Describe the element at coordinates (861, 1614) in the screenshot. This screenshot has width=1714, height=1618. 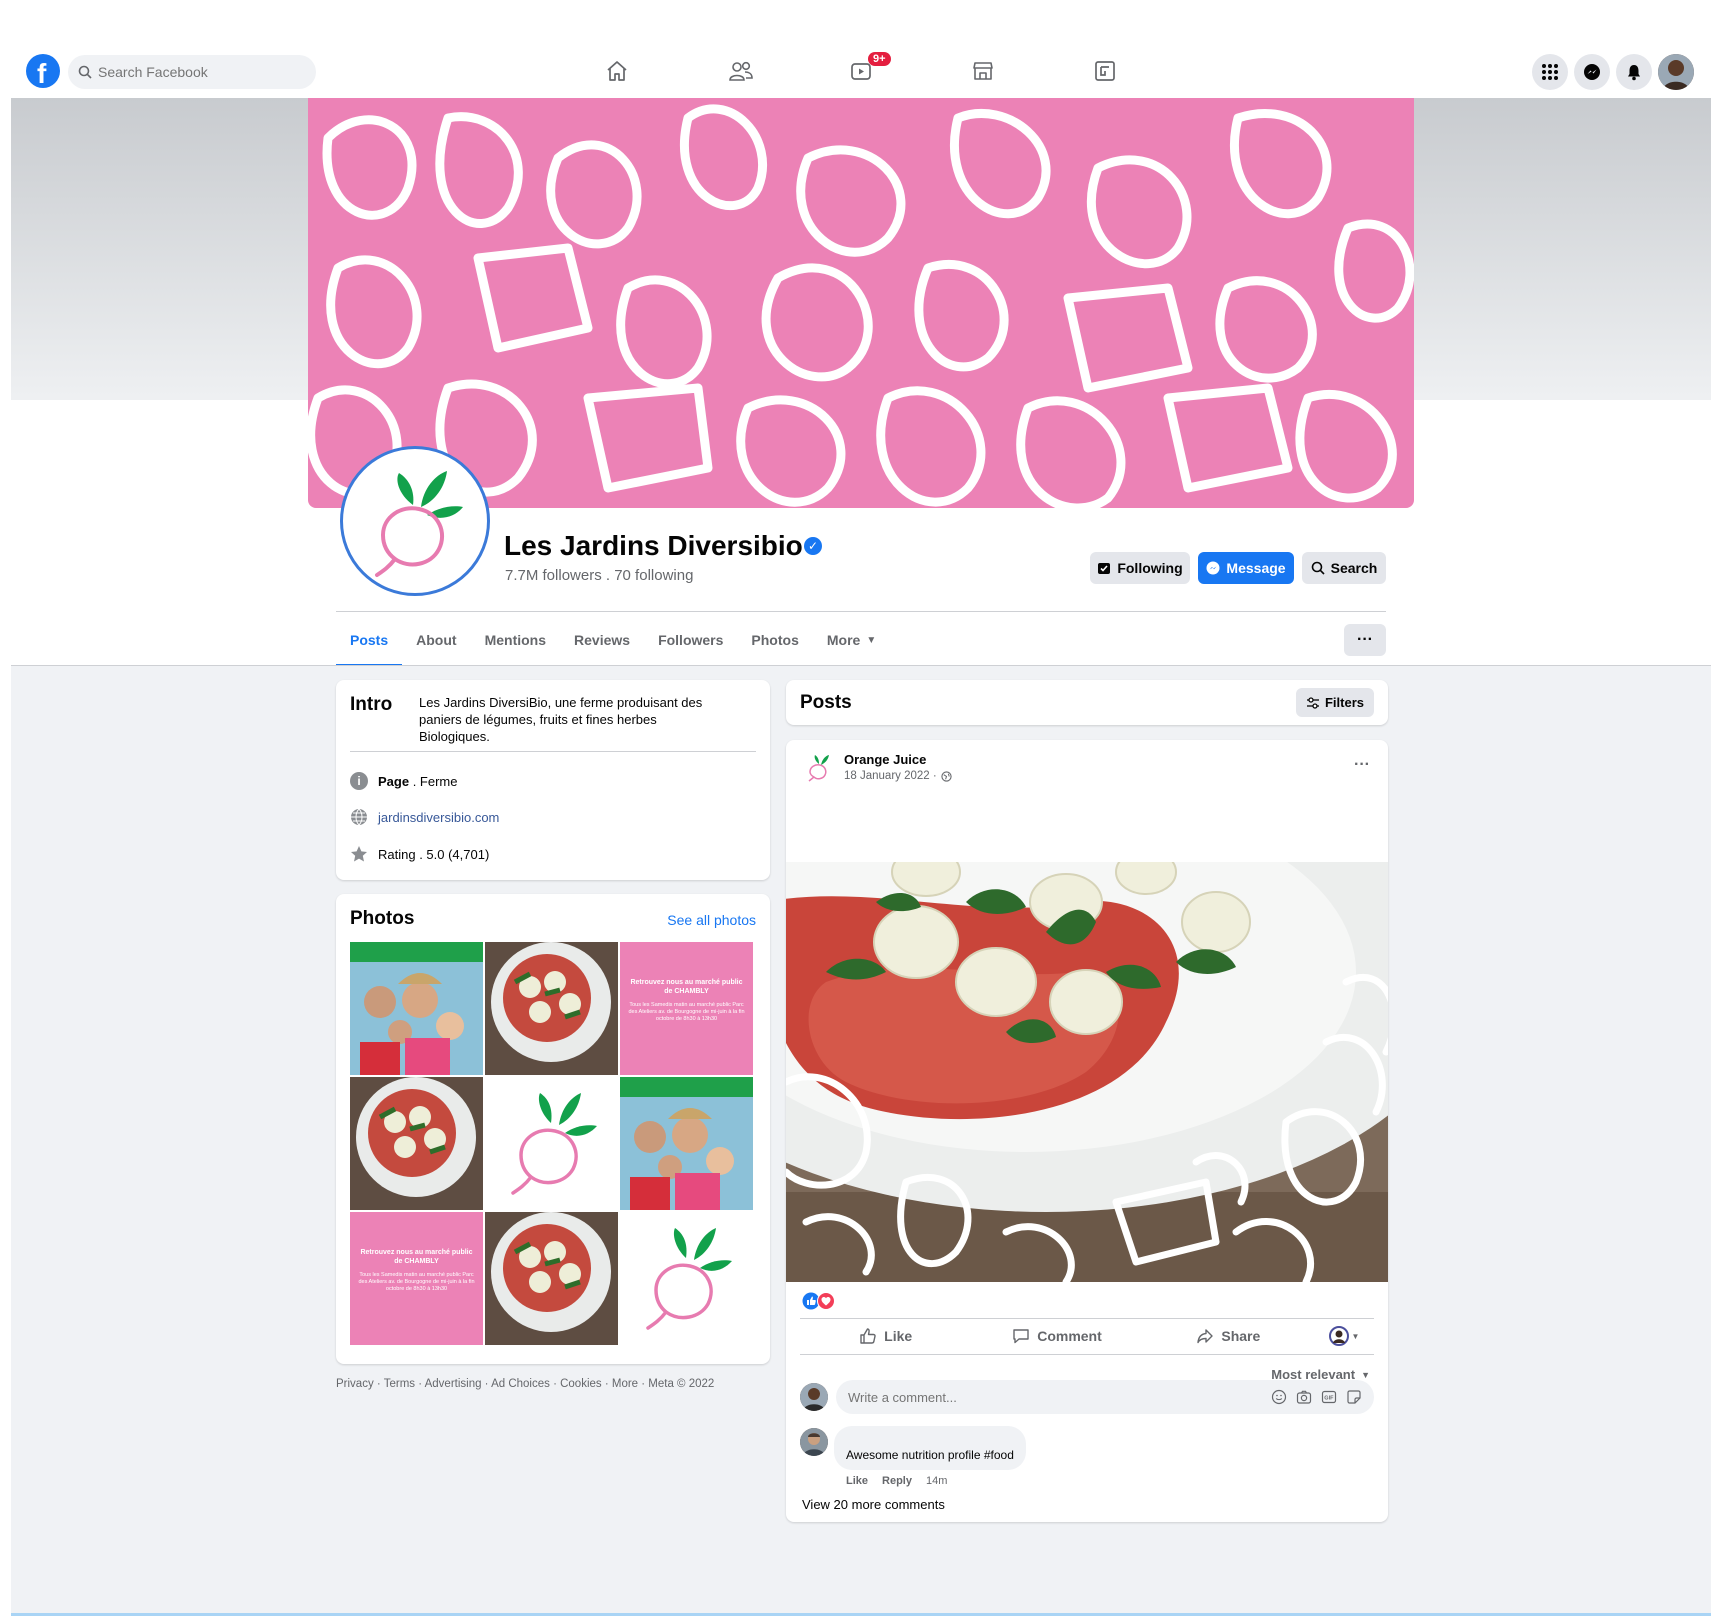
I see `bottom-border` at that location.